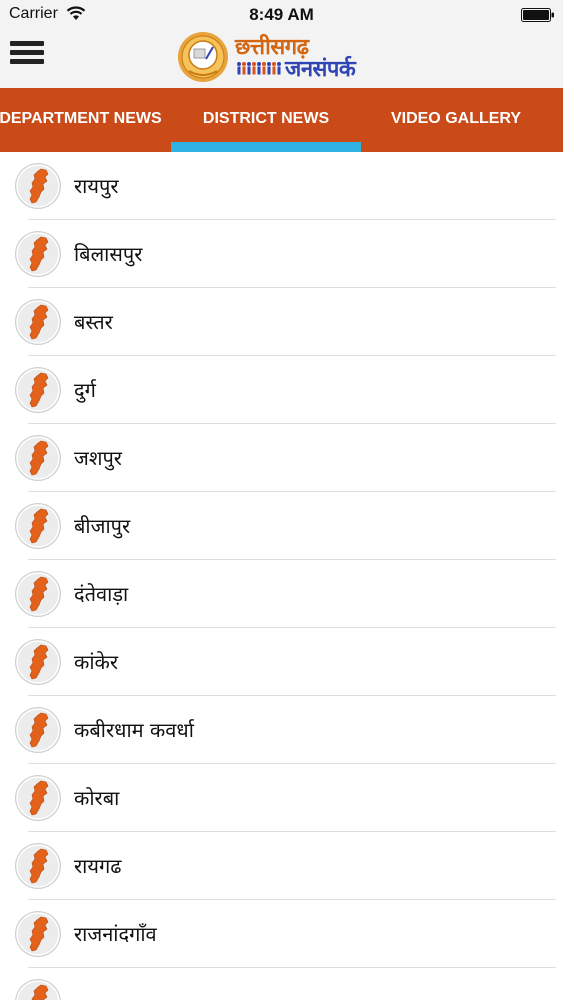  Describe the element at coordinates (281, 984) in the screenshot. I see `district-list-item` at that location.